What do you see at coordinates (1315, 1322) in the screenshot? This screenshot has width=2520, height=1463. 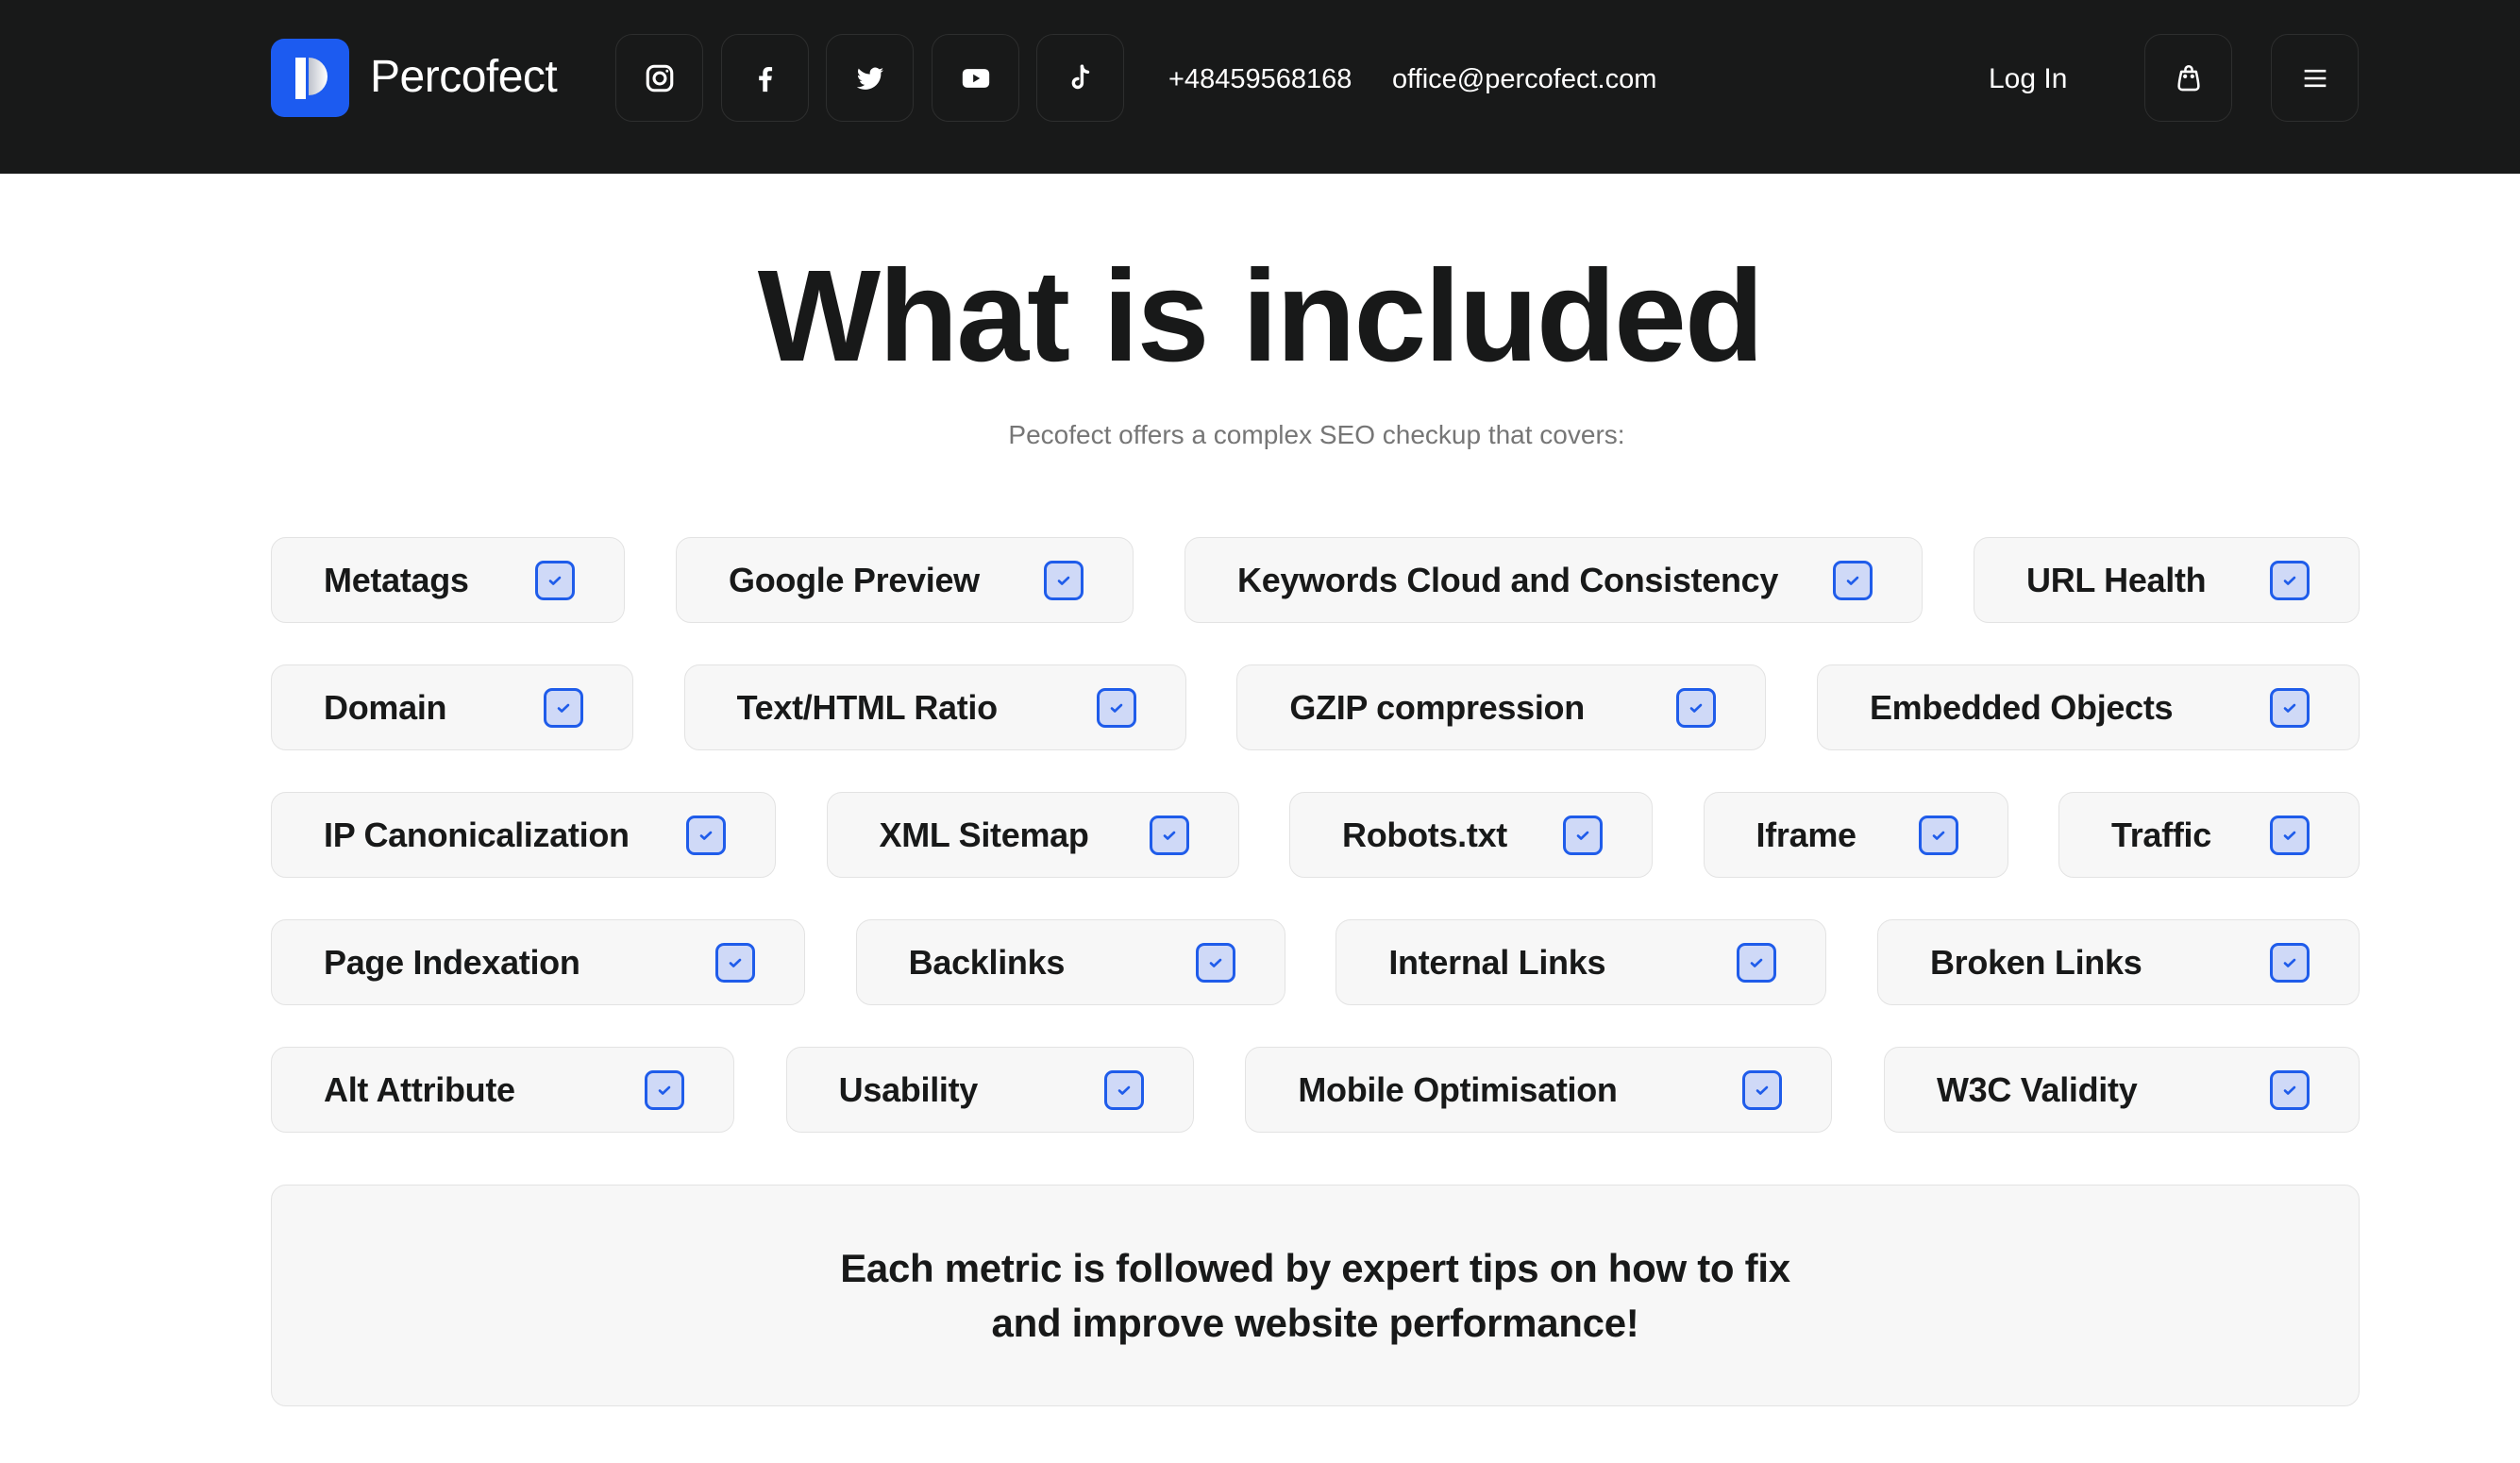 I see `callout-line-2: and improve website performance!` at bounding box center [1315, 1322].